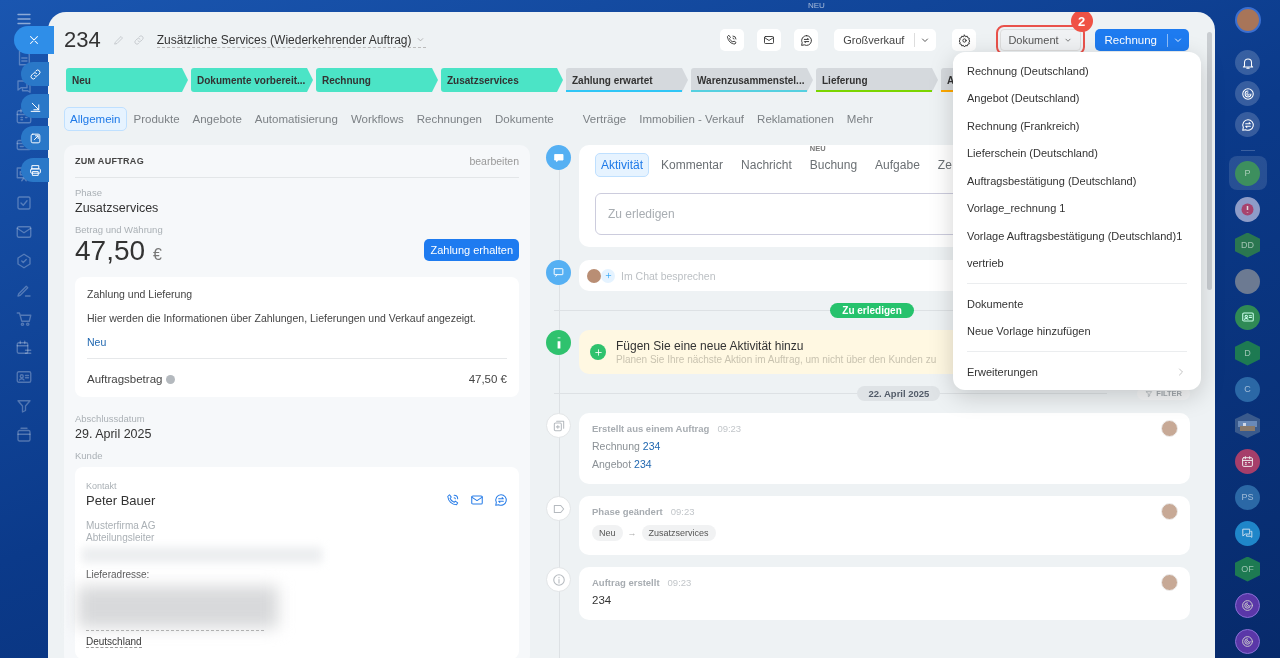 The width and height of the screenshot is (1280, 658). Describe the element at coordinates (157, 254) in the screenshot. I see `currency: €` at that location.